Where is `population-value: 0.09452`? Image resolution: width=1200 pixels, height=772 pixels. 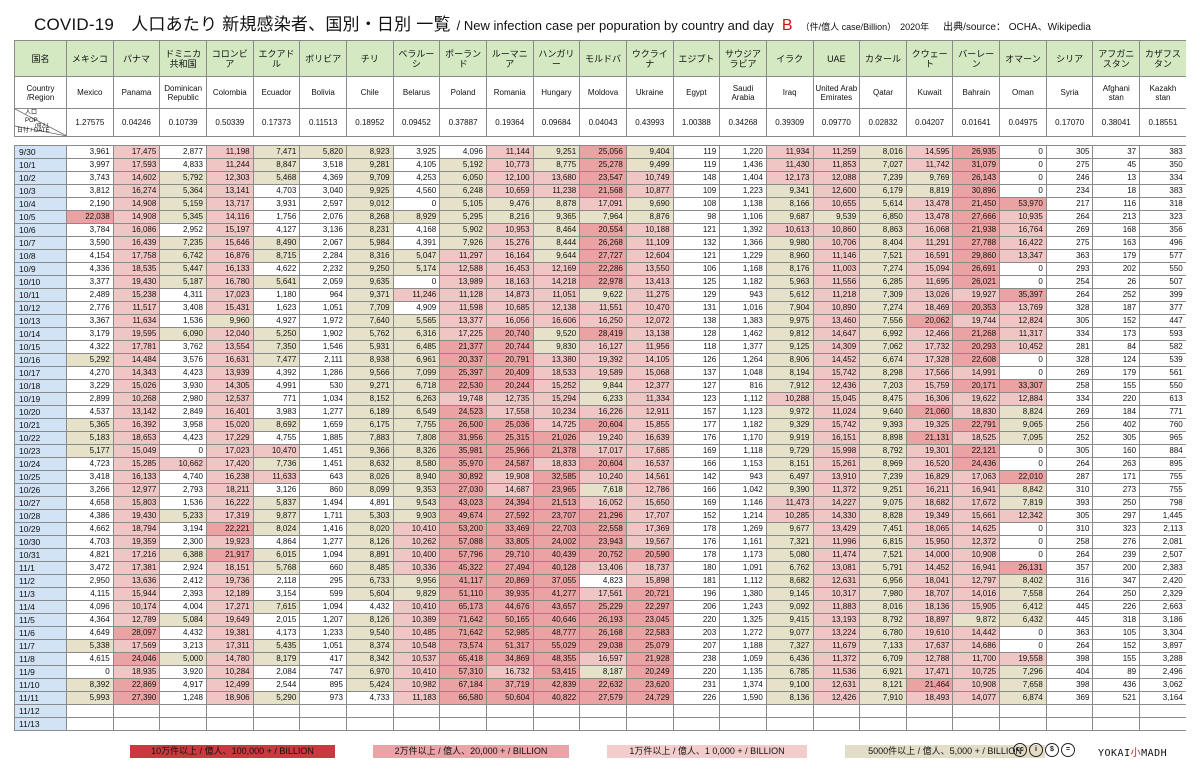
population-value: 0.09452 is located at coordinates (416, 122).